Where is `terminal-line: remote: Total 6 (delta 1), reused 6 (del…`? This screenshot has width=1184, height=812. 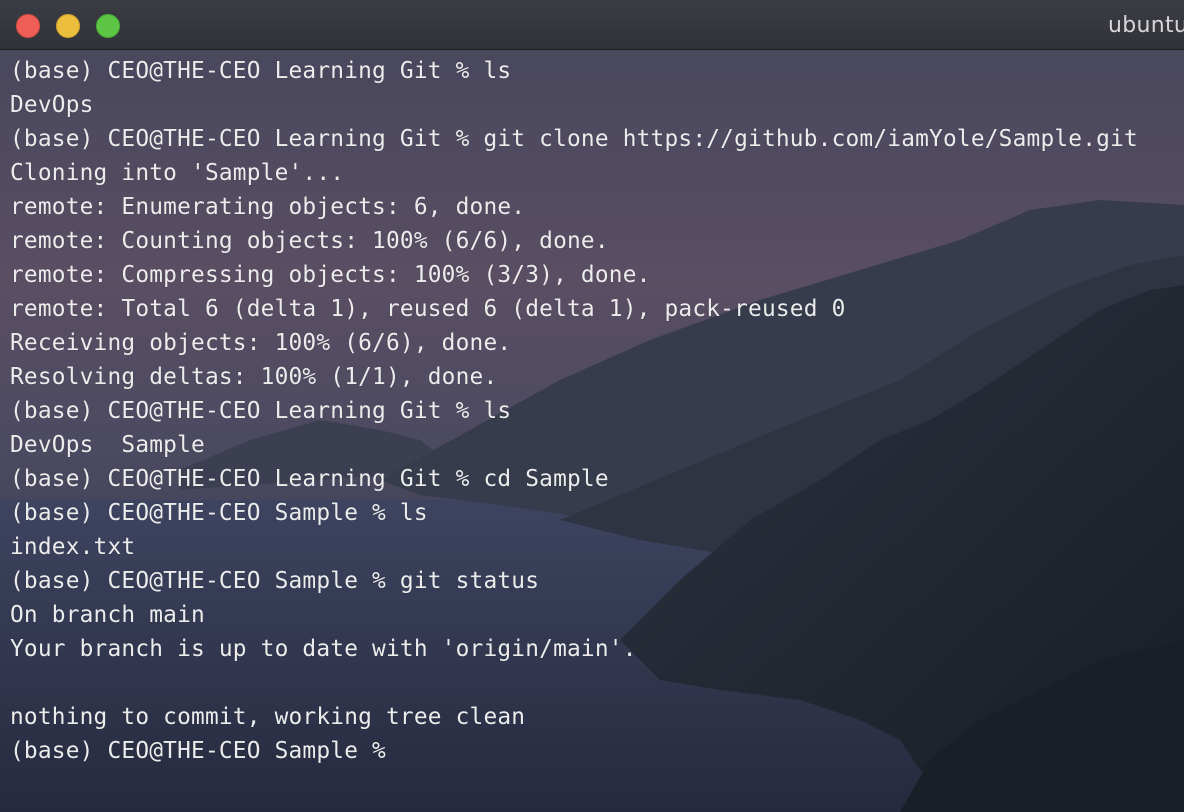
terminal-line: remote: Total 6 (delta 1), reused 6 (del… is located at coordinates (428, 309).